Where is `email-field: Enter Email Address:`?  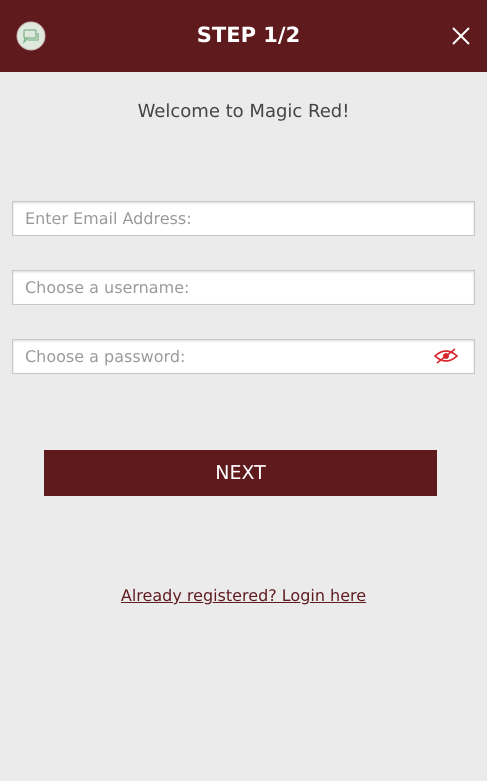 email-field: Enter Email Address: is located at coordinates (243, 218).